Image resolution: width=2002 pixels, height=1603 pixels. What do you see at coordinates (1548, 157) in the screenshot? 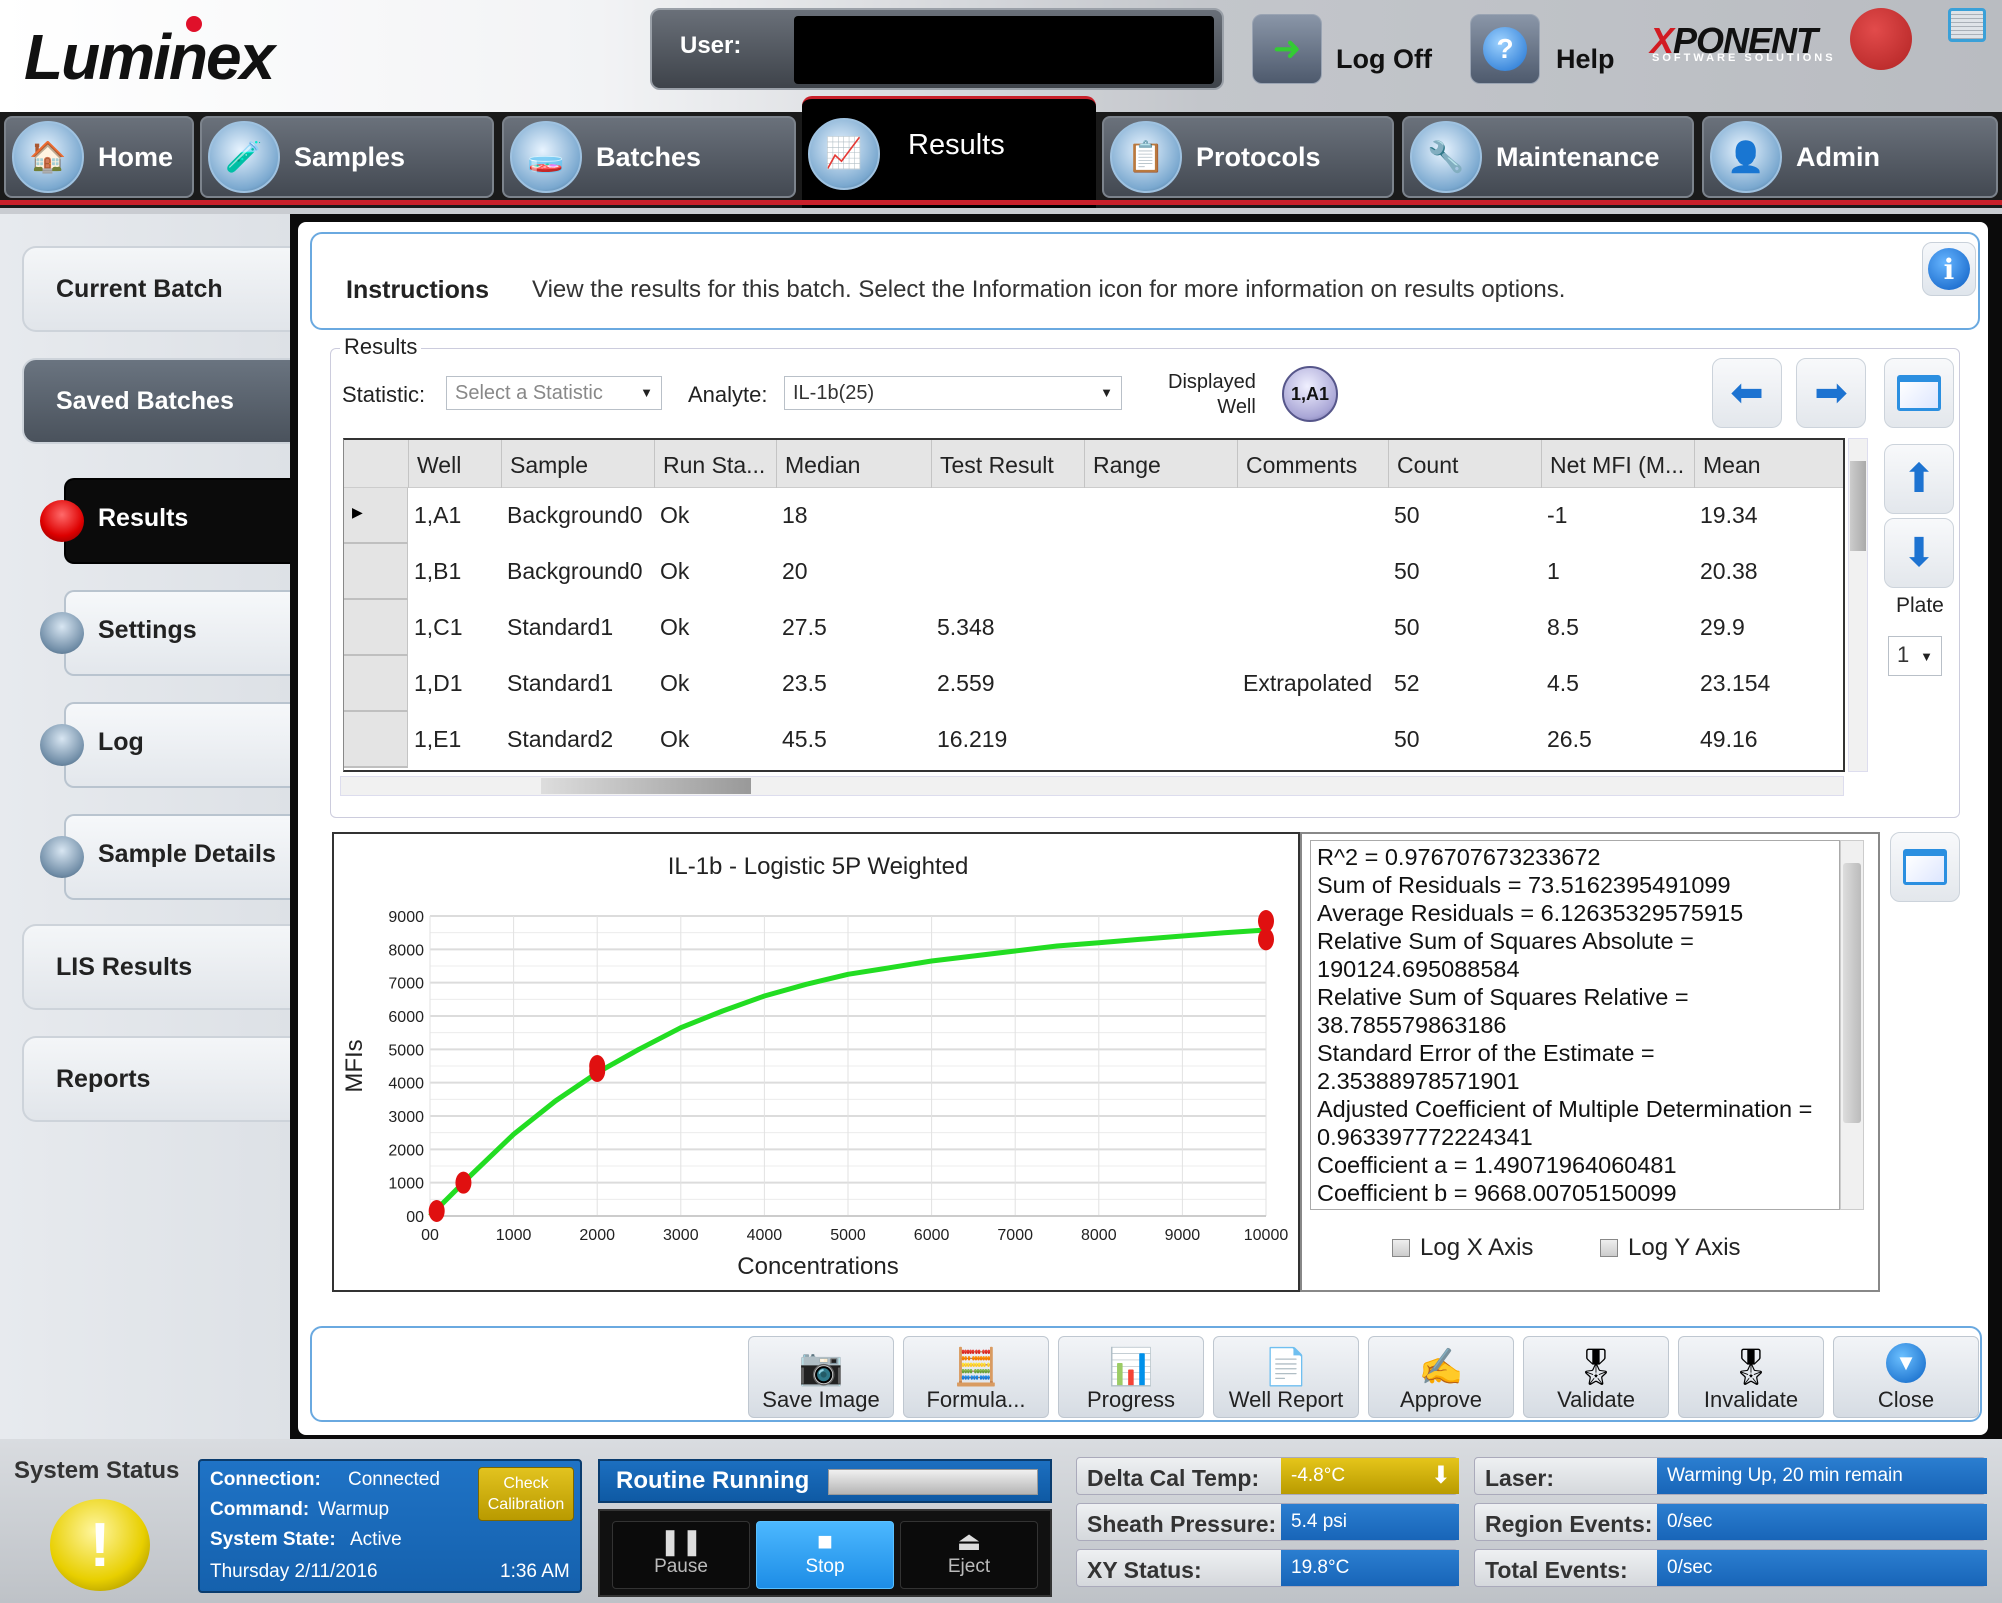
I see `nav-tab-maintenance: 🔧 Maintenance` at bounding box center [1548, 157].